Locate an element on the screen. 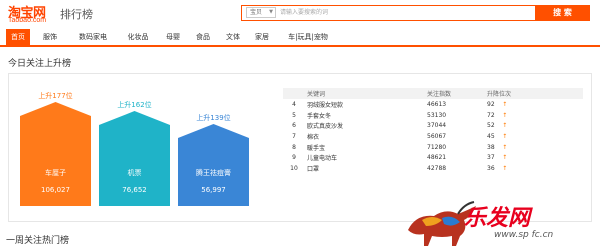  top3-name: 腾王祛痘膏 is located at coordinates (213, 173).